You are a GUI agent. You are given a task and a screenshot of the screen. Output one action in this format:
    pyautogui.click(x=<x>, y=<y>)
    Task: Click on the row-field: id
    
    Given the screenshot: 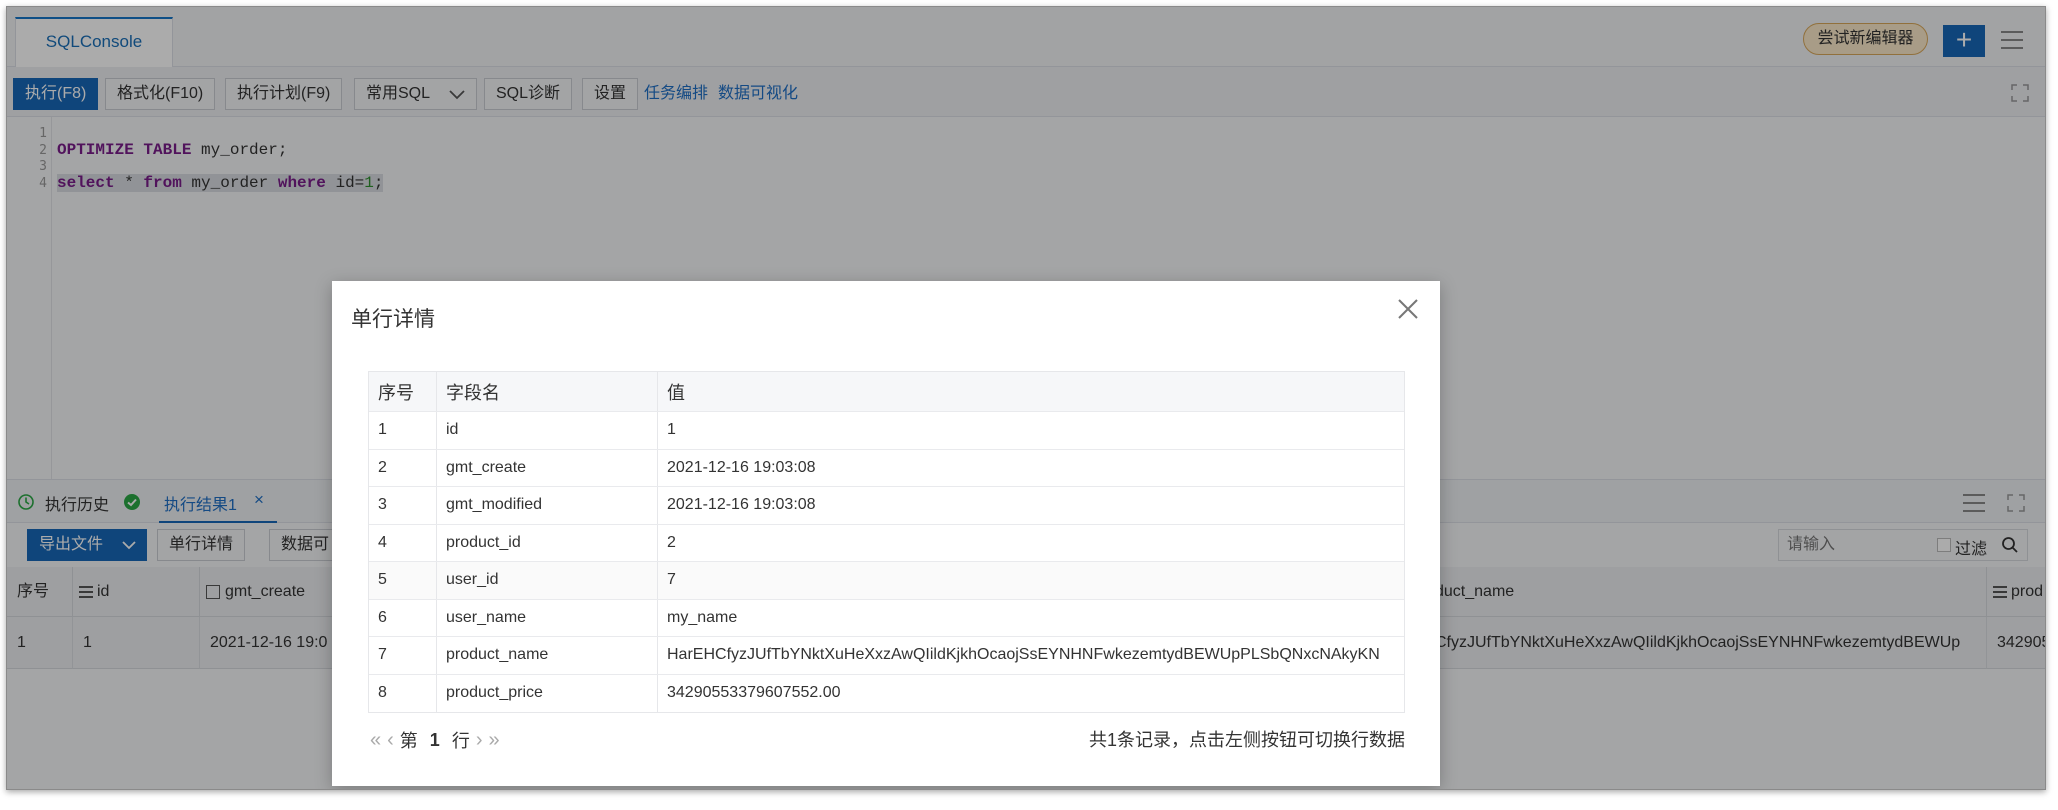 What is the action you would take?
    pyautogui.click(x=547, y=430)
    